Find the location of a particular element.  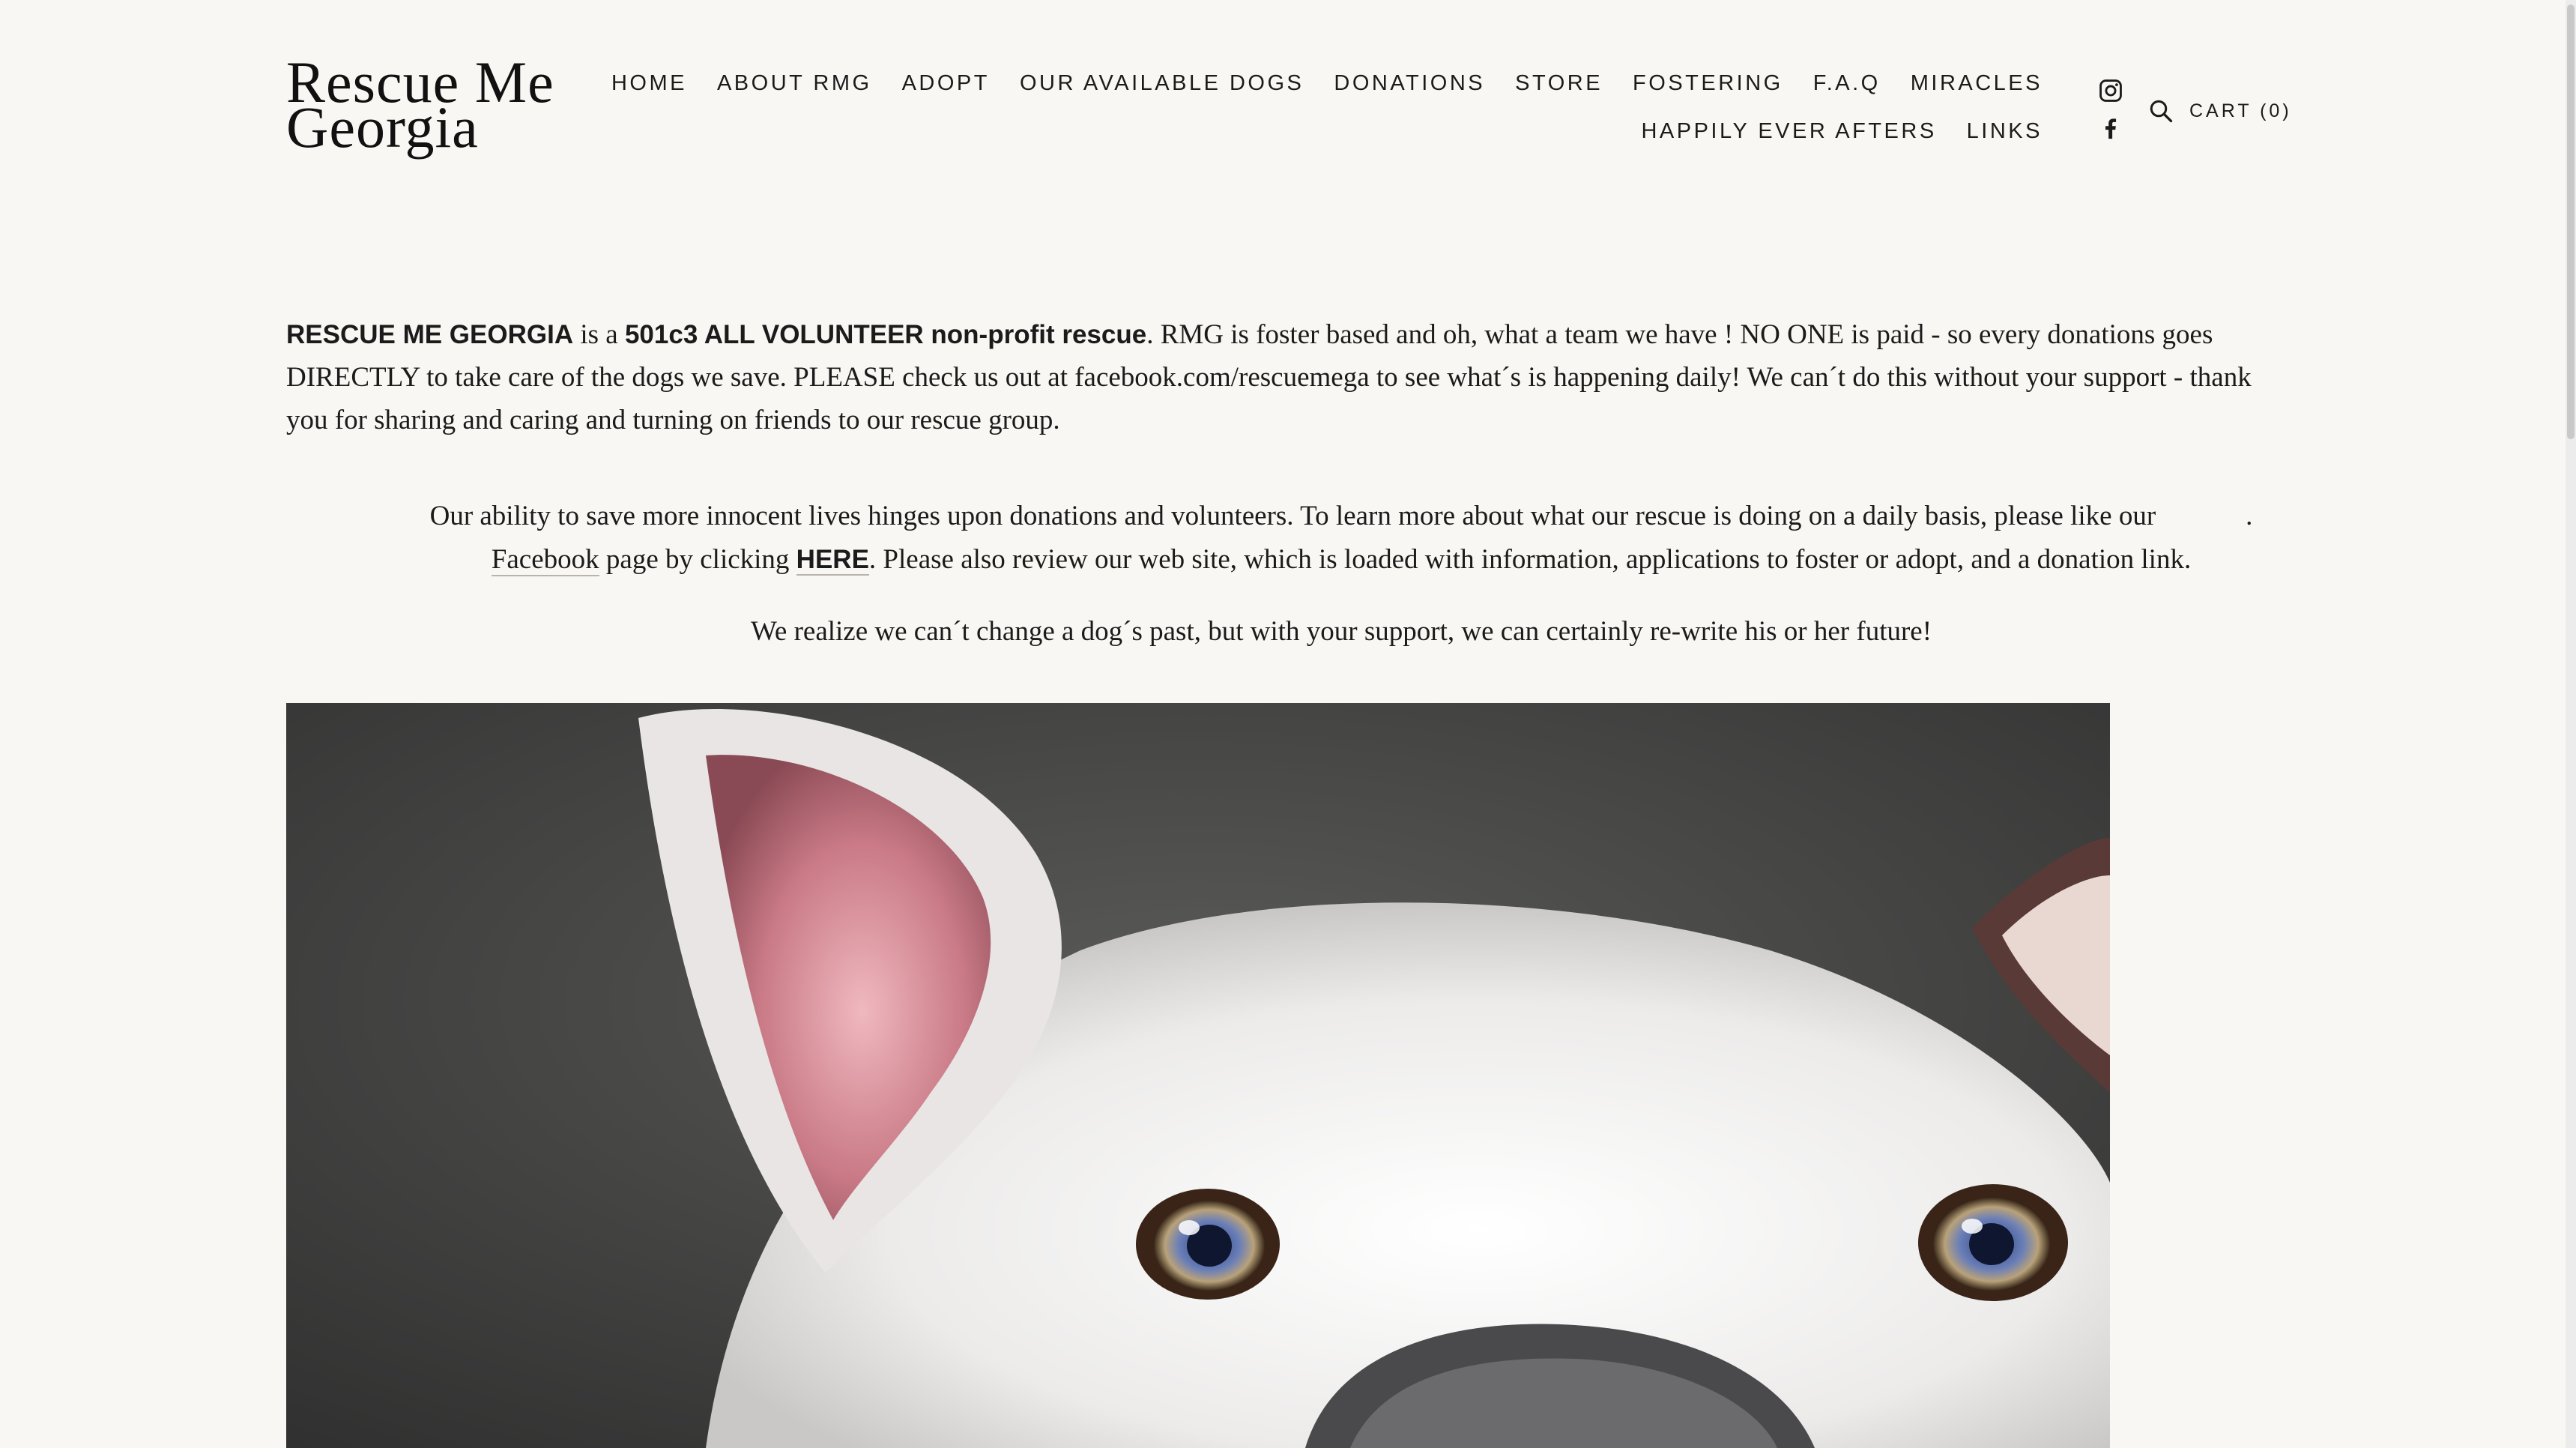

facebook-link: Facebook is located at coordinates (545, 560).